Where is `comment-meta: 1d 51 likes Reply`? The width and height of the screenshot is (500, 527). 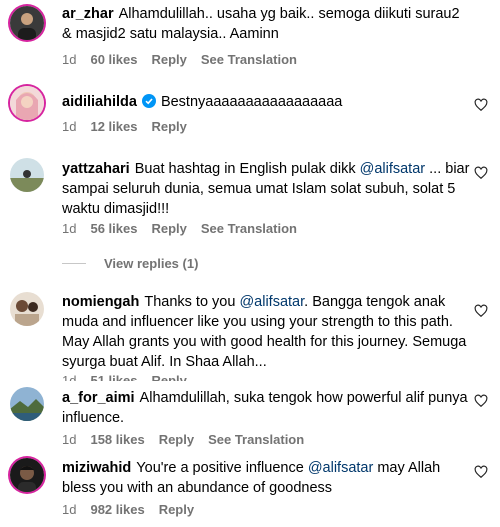 comment-meta: 1d 51 likes Reply is located at coordinates (131, 377).